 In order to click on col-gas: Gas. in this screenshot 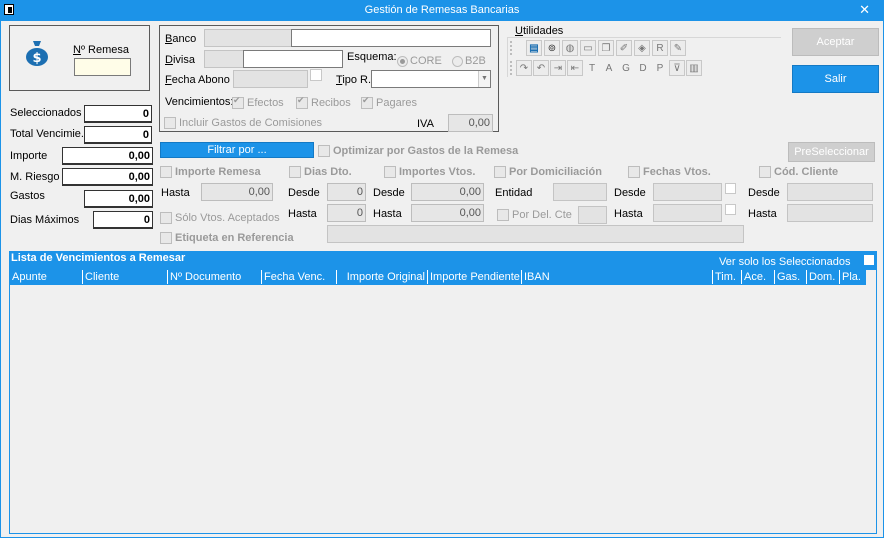, I will do `click(791, 277)`.